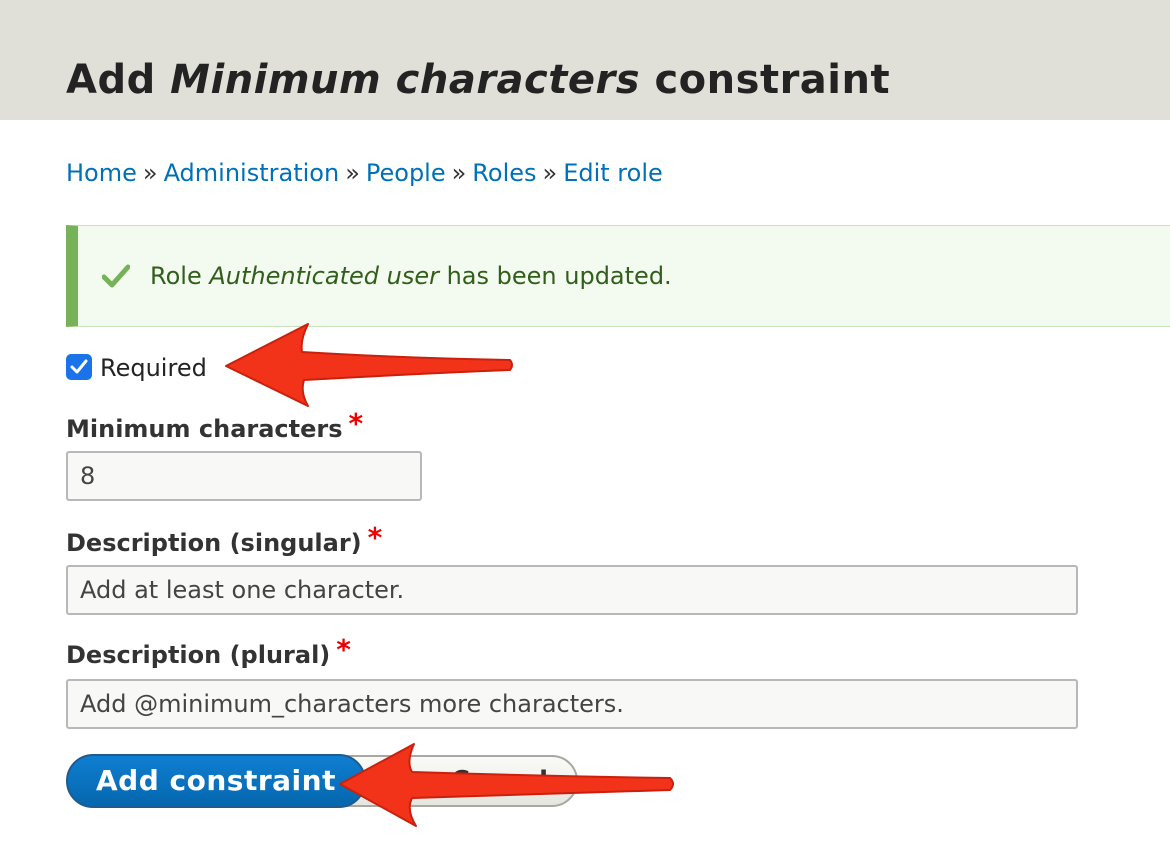 The image size is (1170, 860). I want to click on min-characters-input: 8, so click(244, 476).